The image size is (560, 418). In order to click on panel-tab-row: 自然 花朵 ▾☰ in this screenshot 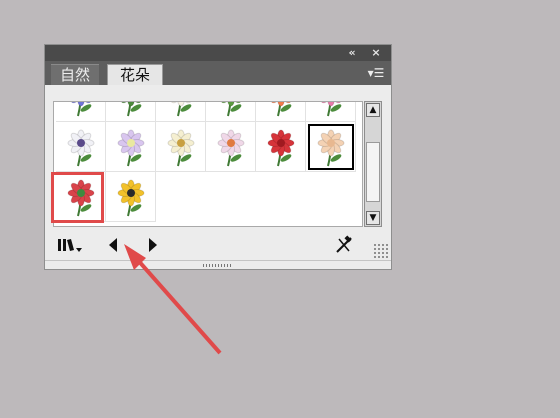, I will do `click(218, 73)`.